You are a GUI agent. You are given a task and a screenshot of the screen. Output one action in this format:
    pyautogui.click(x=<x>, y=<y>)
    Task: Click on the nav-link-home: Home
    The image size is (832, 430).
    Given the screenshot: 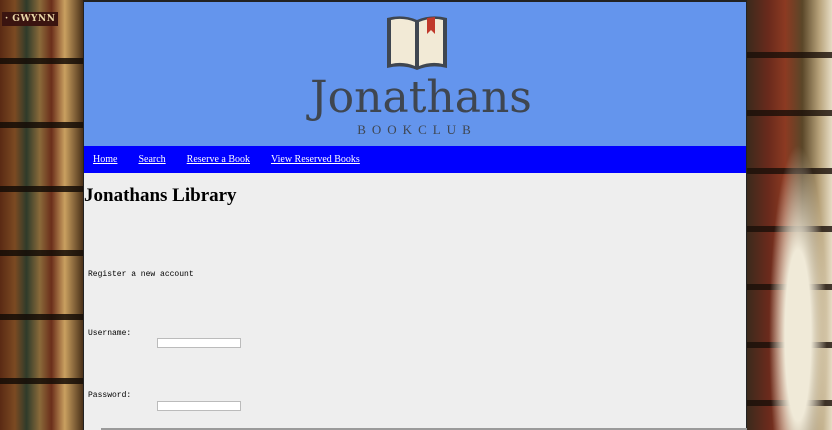 What is the action you would take?
    pyautogui.click(x=105, y=159)
    